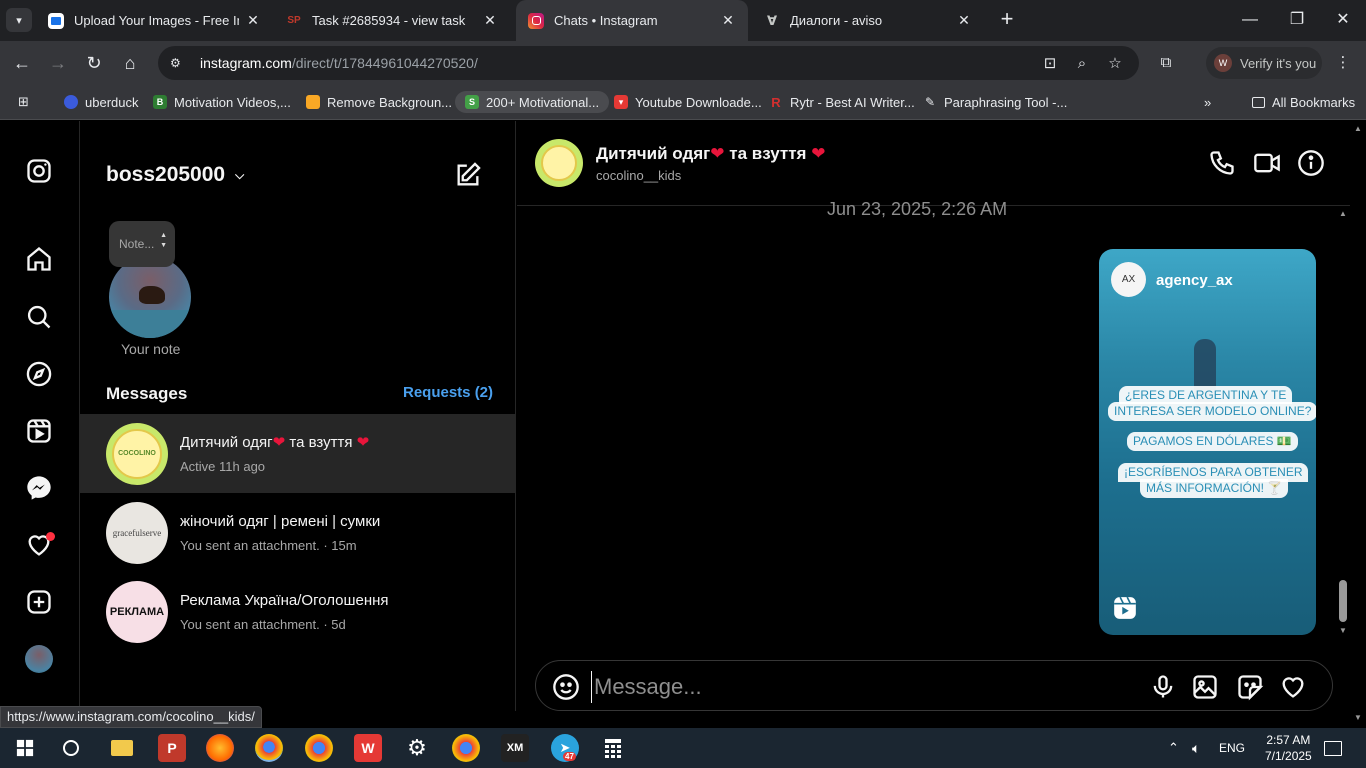 The width and height of the screenshot is (1366, 768). I want to click on apps-grid-icon: ⊞, so click(23, 102).